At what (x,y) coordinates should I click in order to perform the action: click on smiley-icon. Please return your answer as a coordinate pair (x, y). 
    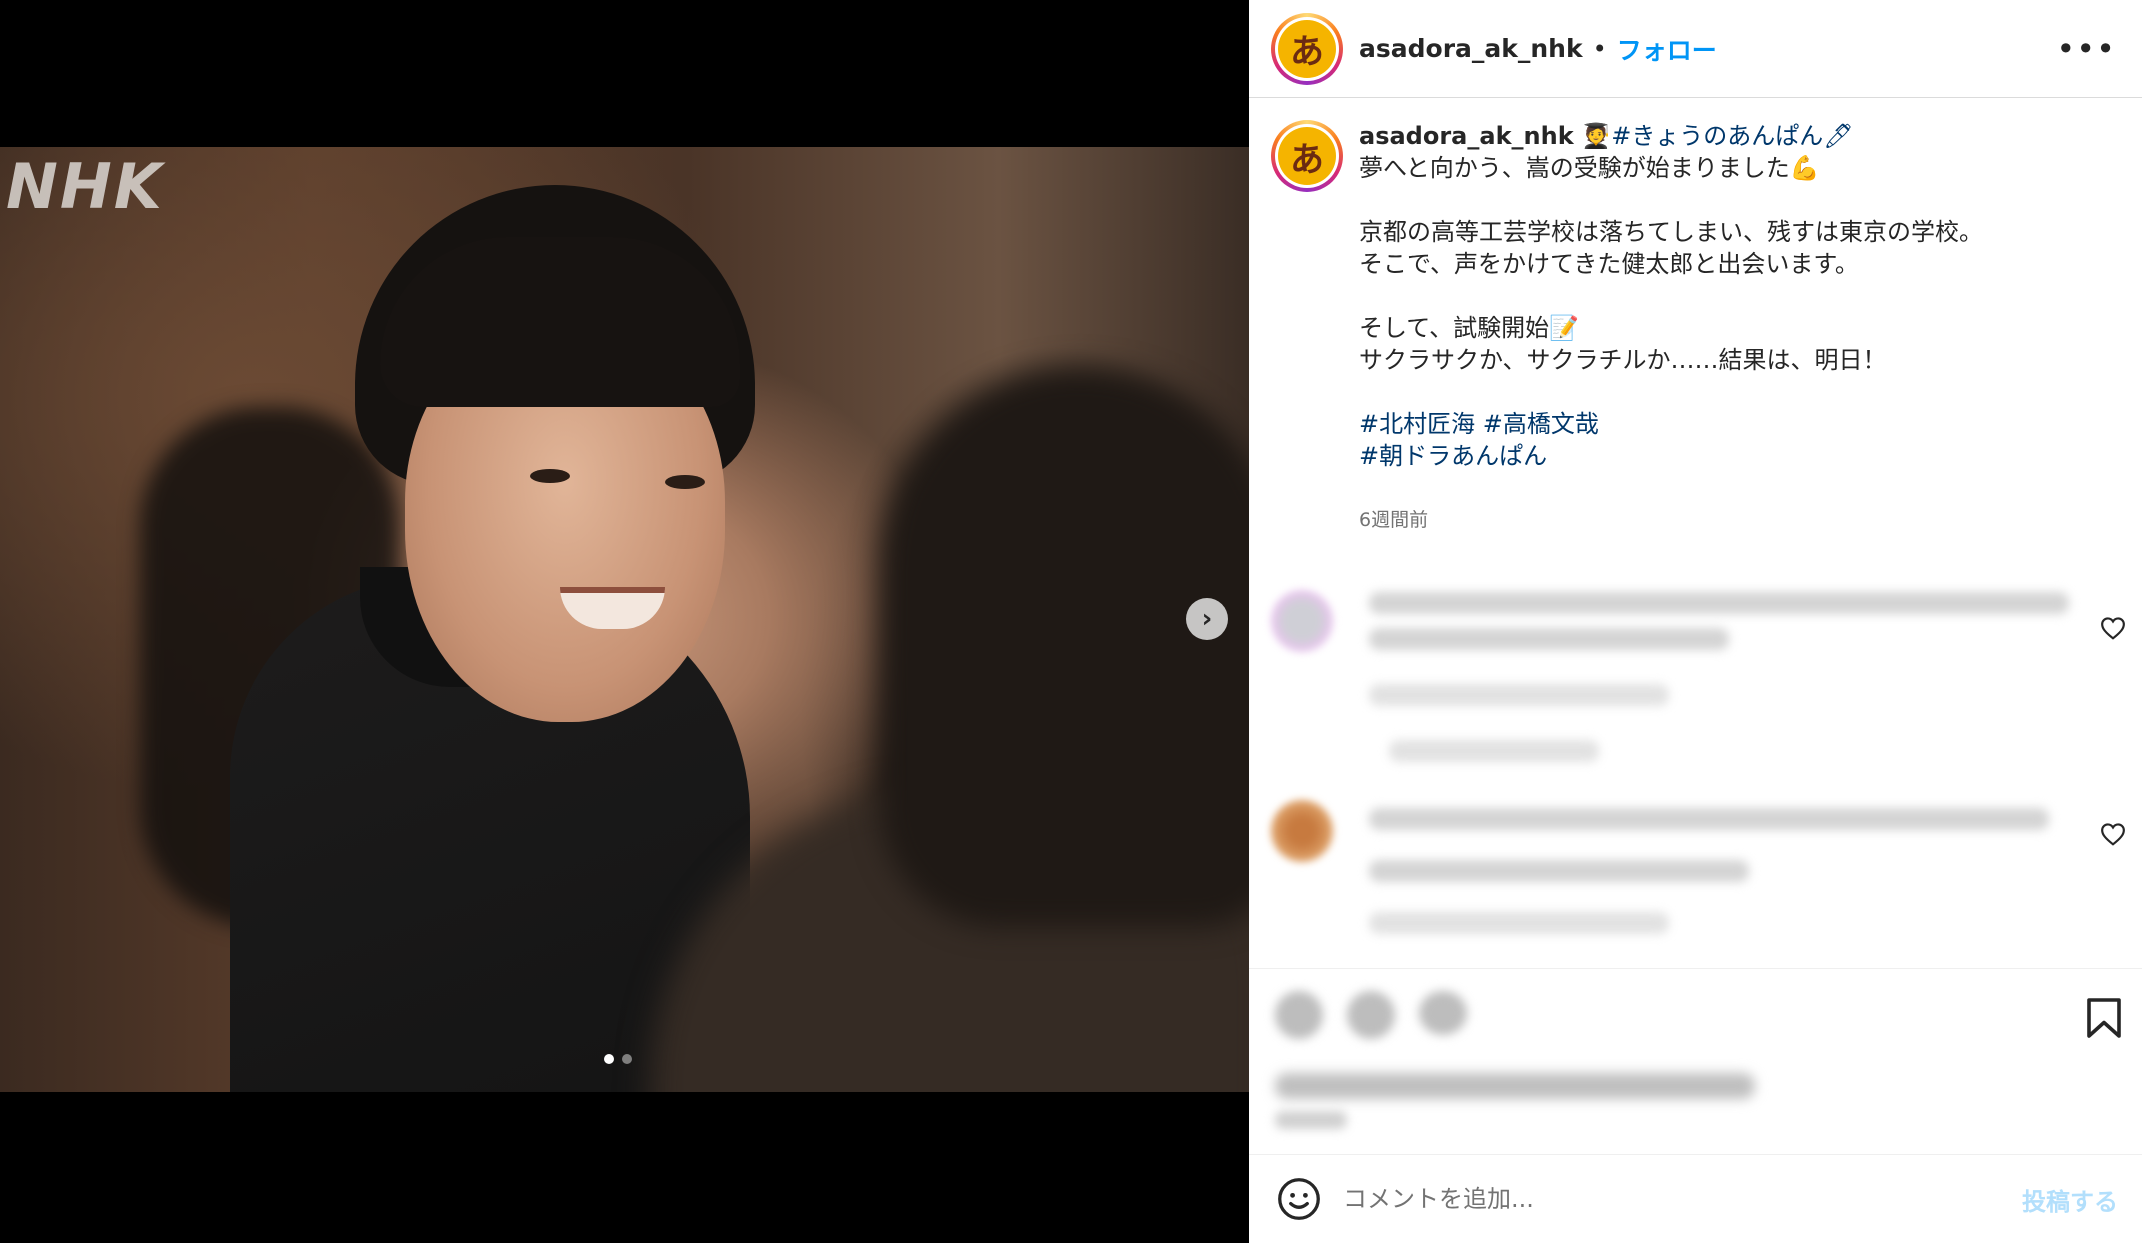
    Looking at the image, I should click on (1299, 1199).